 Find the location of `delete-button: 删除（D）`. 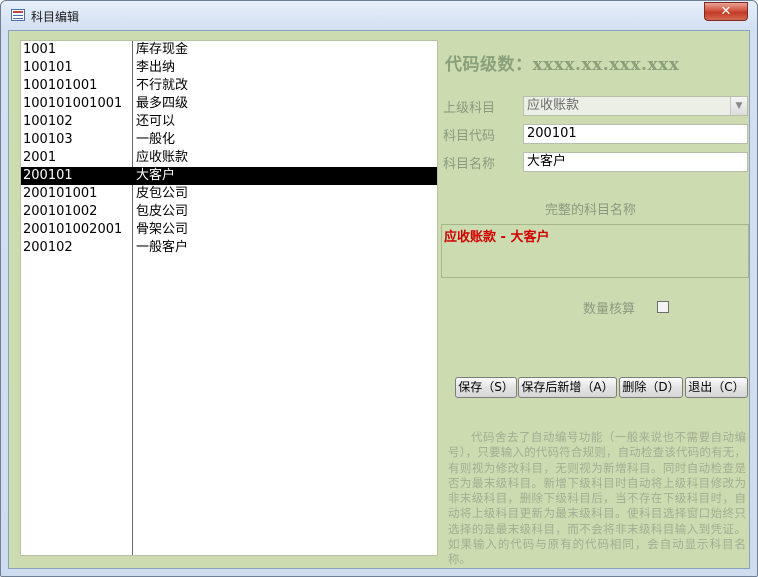

delete-button: 删除（D） is located at coordinates (651, 387).